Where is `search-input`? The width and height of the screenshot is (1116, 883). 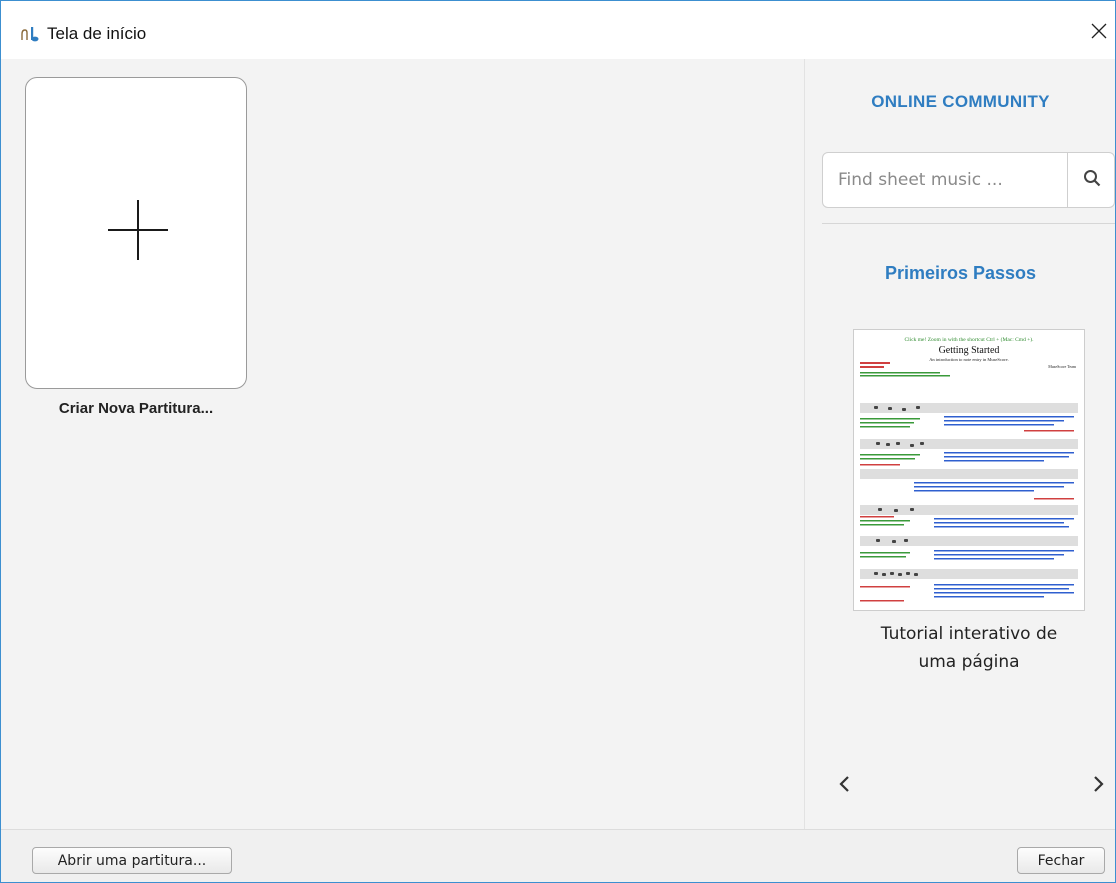
search-input is located at coordinates (944, 180).